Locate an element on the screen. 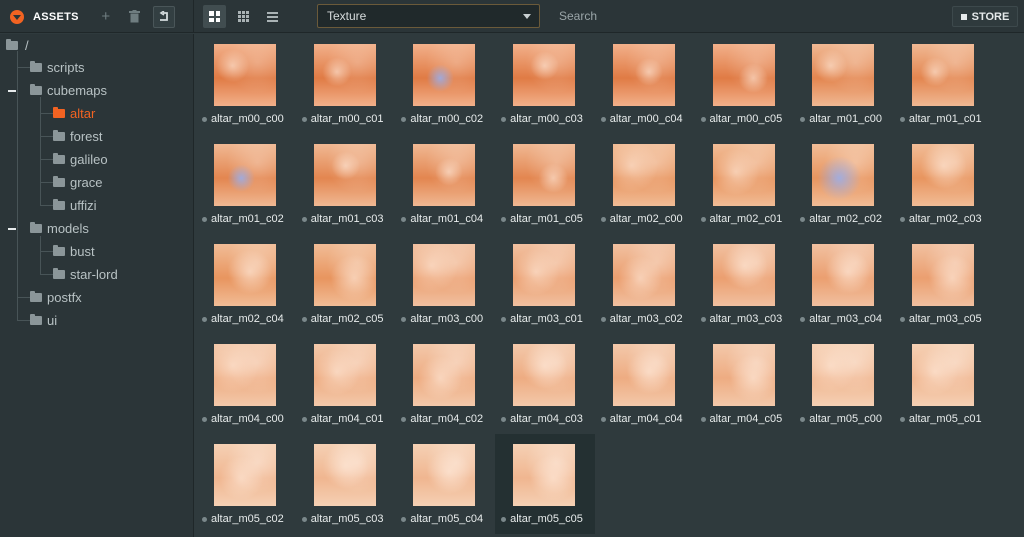 The image size is (1024, 537). asset-tile: altar_m01_c01 is located at coordinates (944, 84).